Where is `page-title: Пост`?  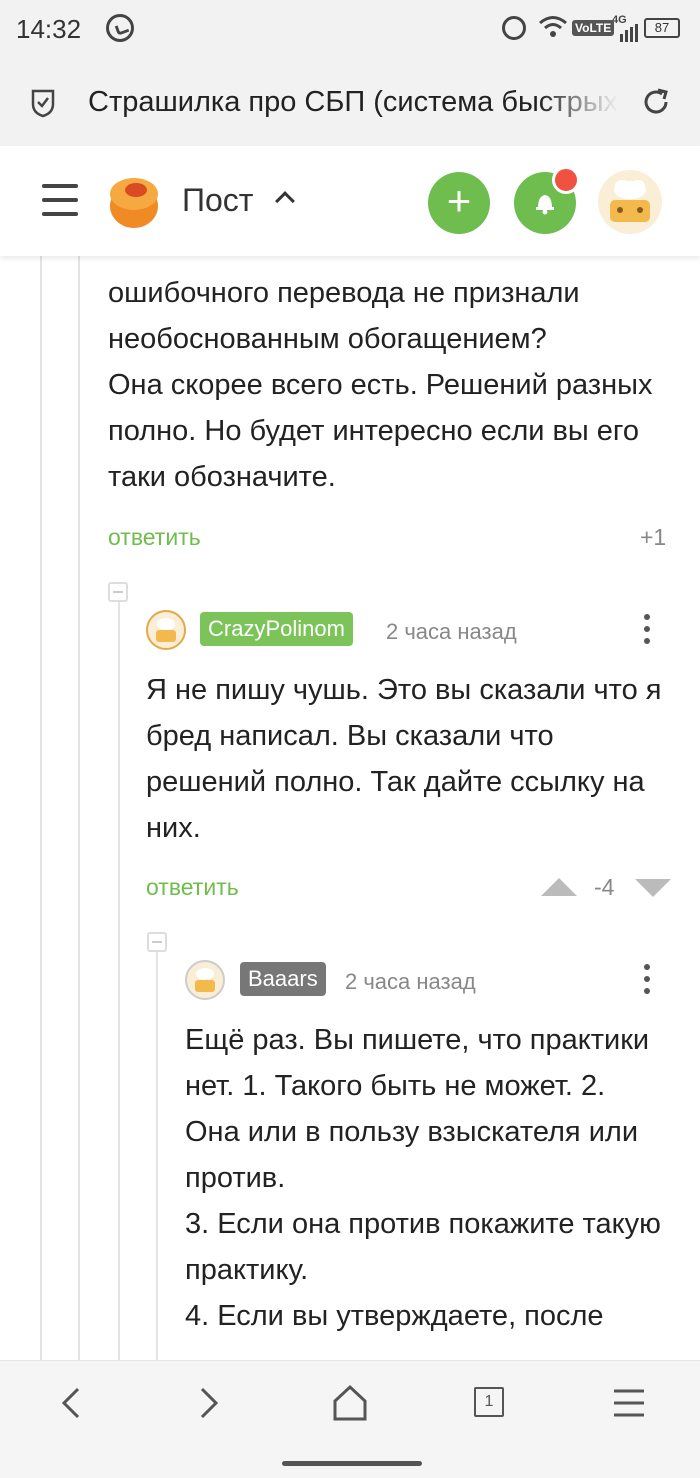 page-title: Пост is located at coordinates (217, 200).